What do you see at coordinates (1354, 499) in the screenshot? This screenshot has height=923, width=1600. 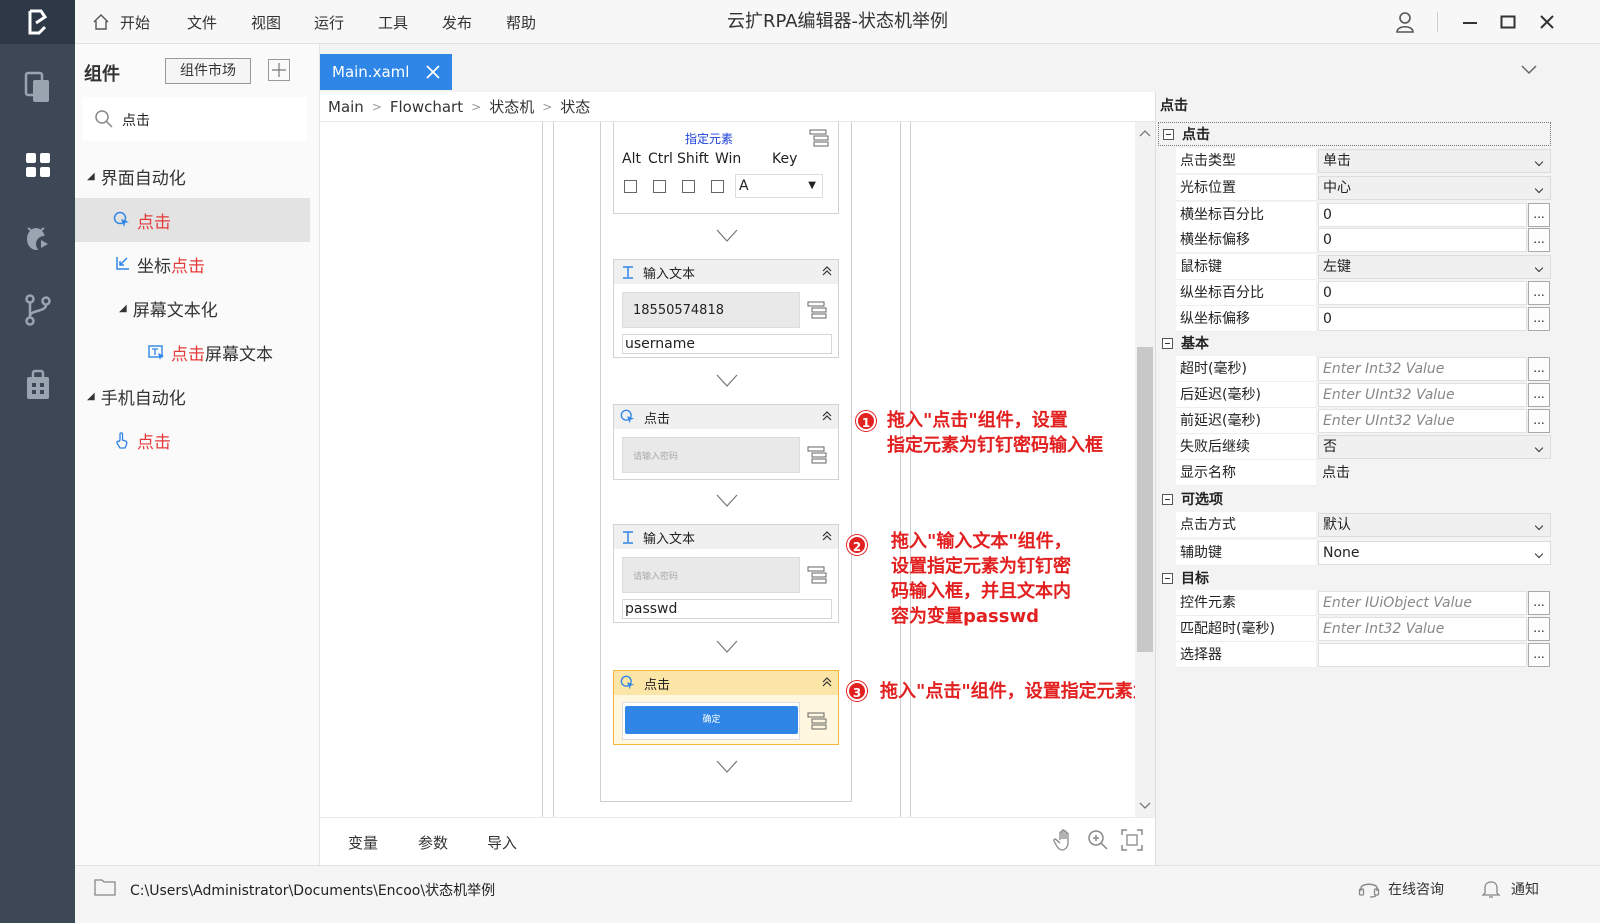 I see `section-options: 可选项` at bounding box center [1354, 499].